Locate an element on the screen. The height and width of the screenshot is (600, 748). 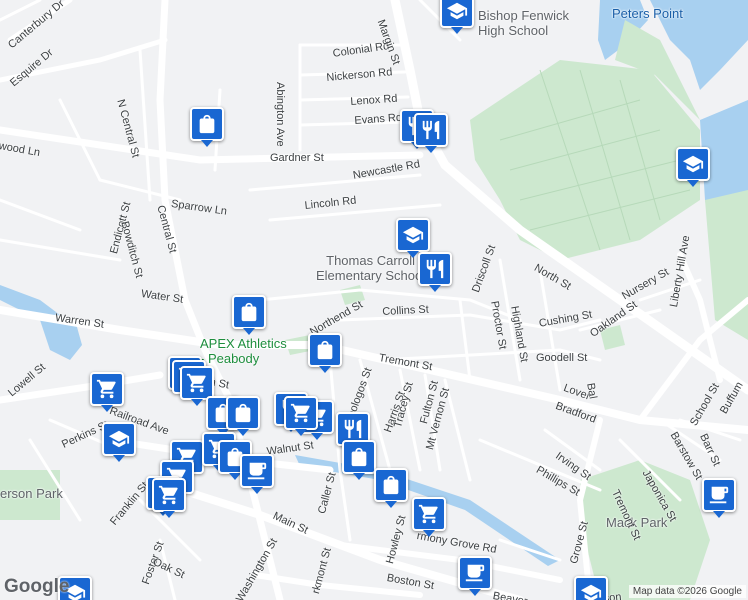
place-label-peters-point: Peters Point is located at coordinates (647, 13).